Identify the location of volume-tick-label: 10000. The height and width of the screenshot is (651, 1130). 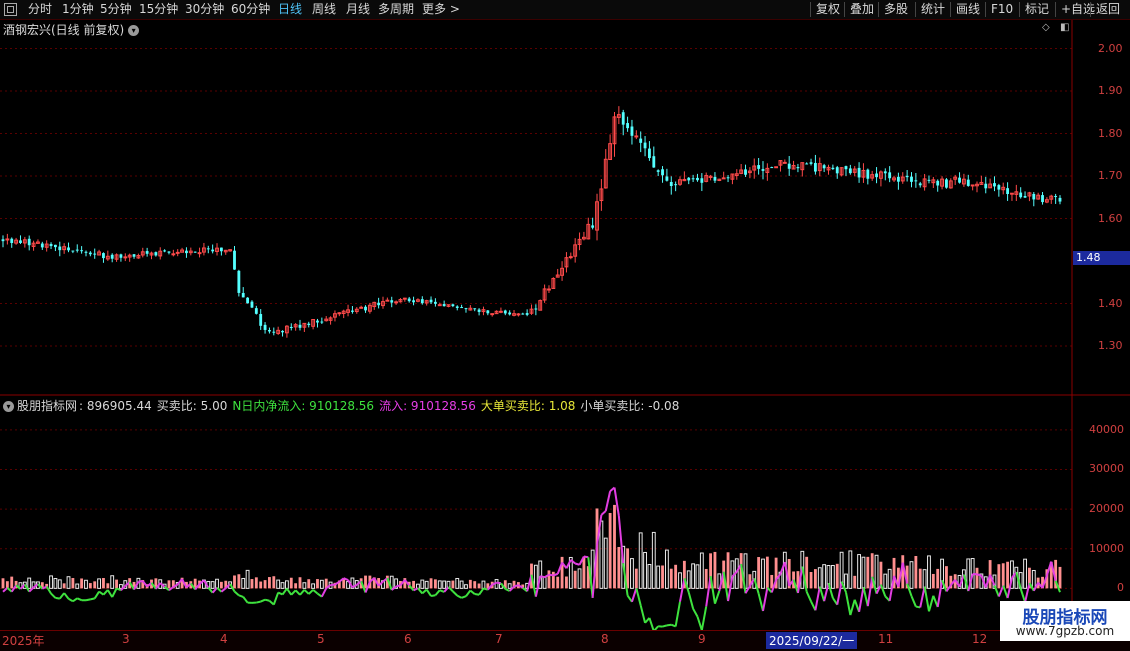
(1102, 548).